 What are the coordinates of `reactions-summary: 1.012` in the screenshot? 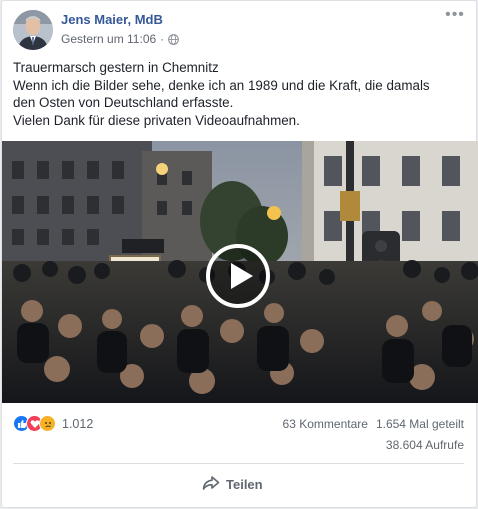 It's located at (53, 423).